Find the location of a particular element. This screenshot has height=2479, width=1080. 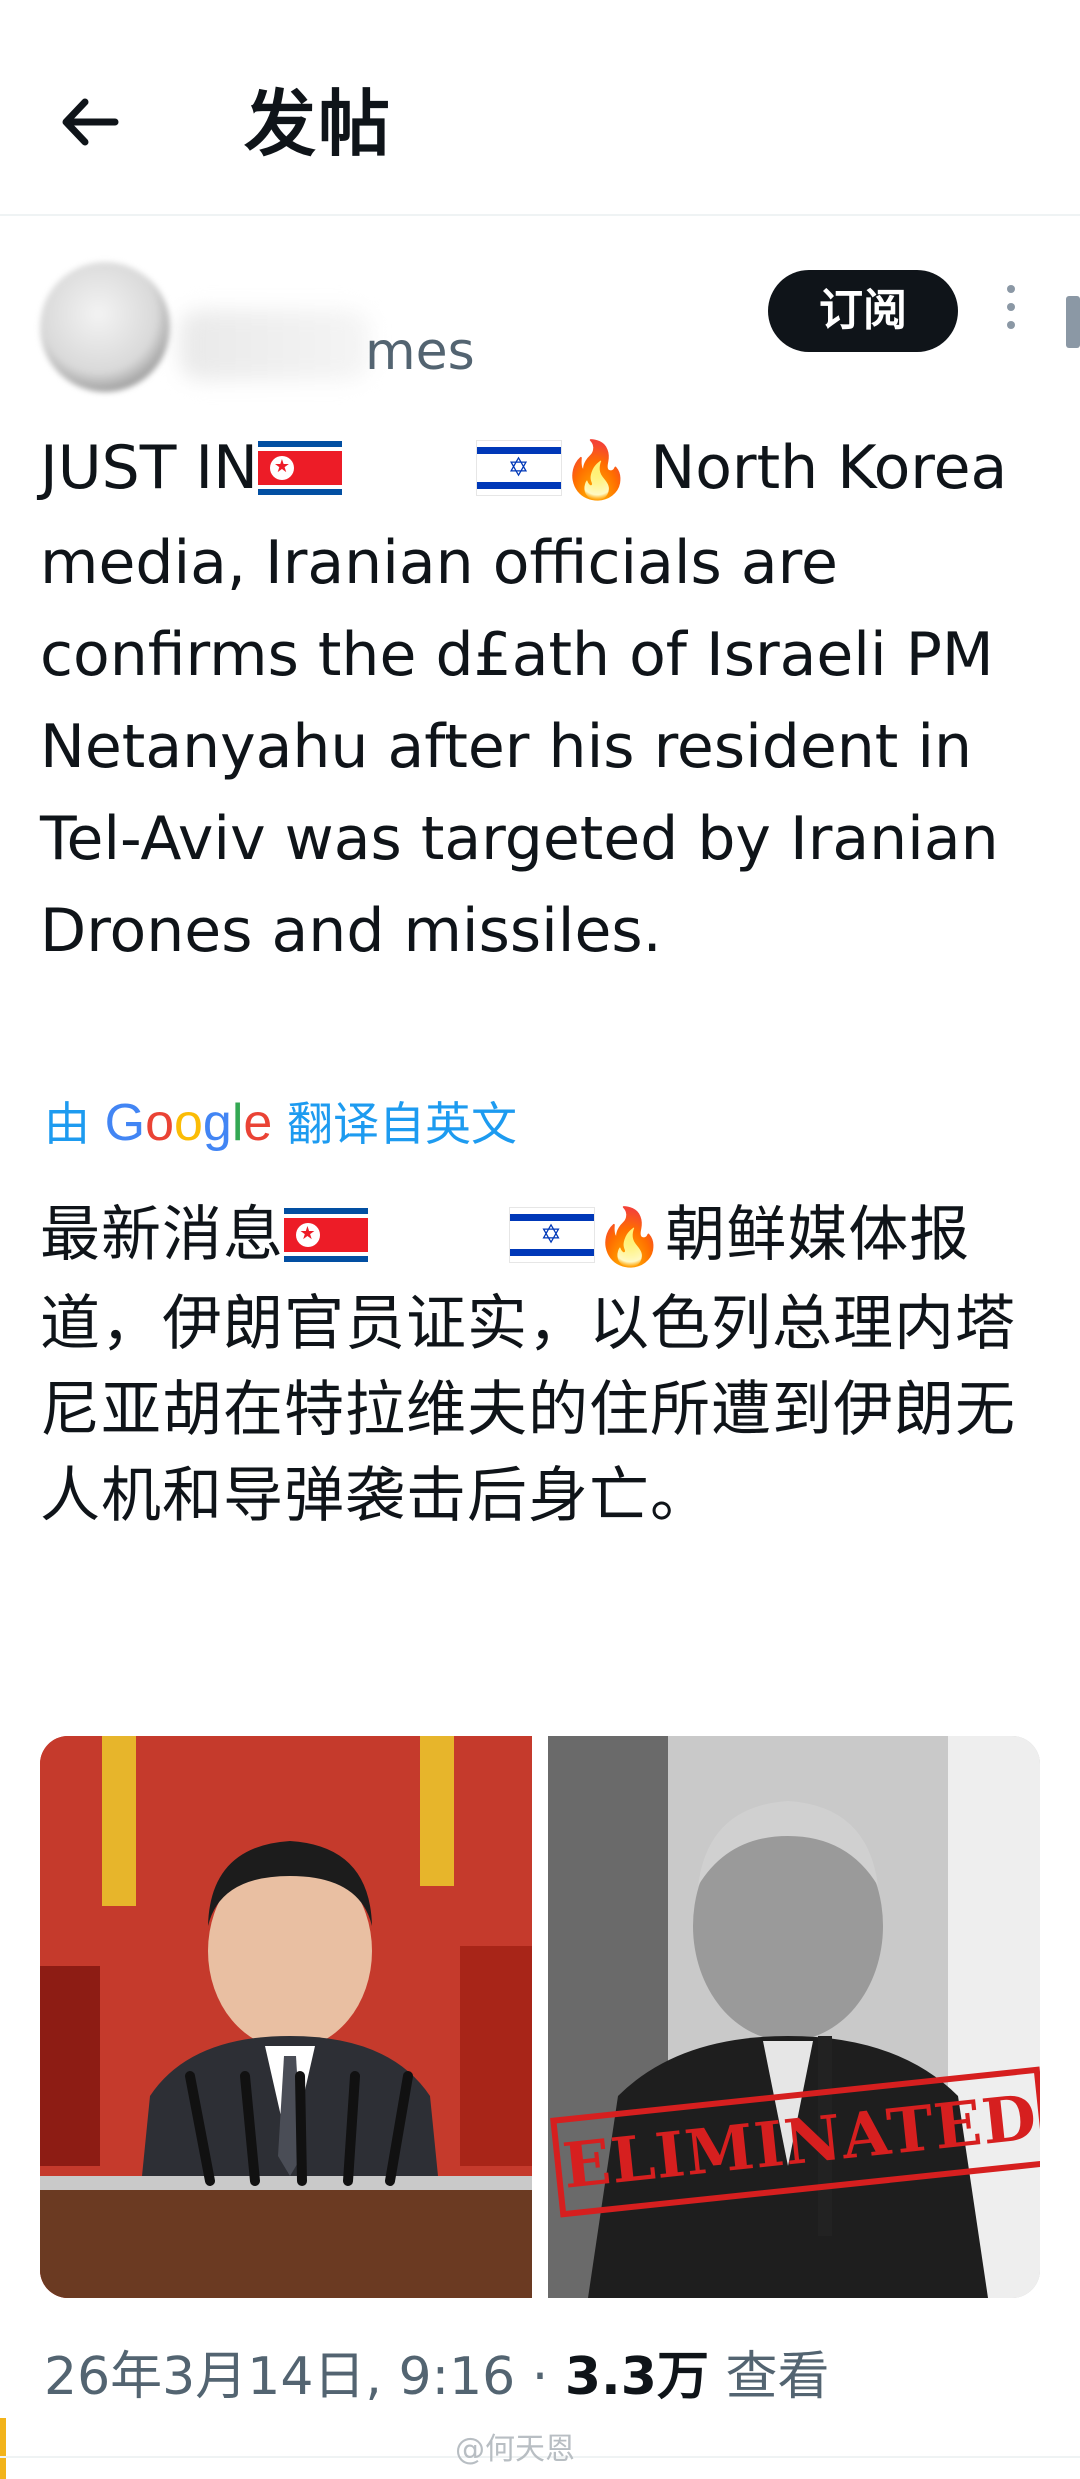

portrait-photo is located at coordinates (794, 2017).